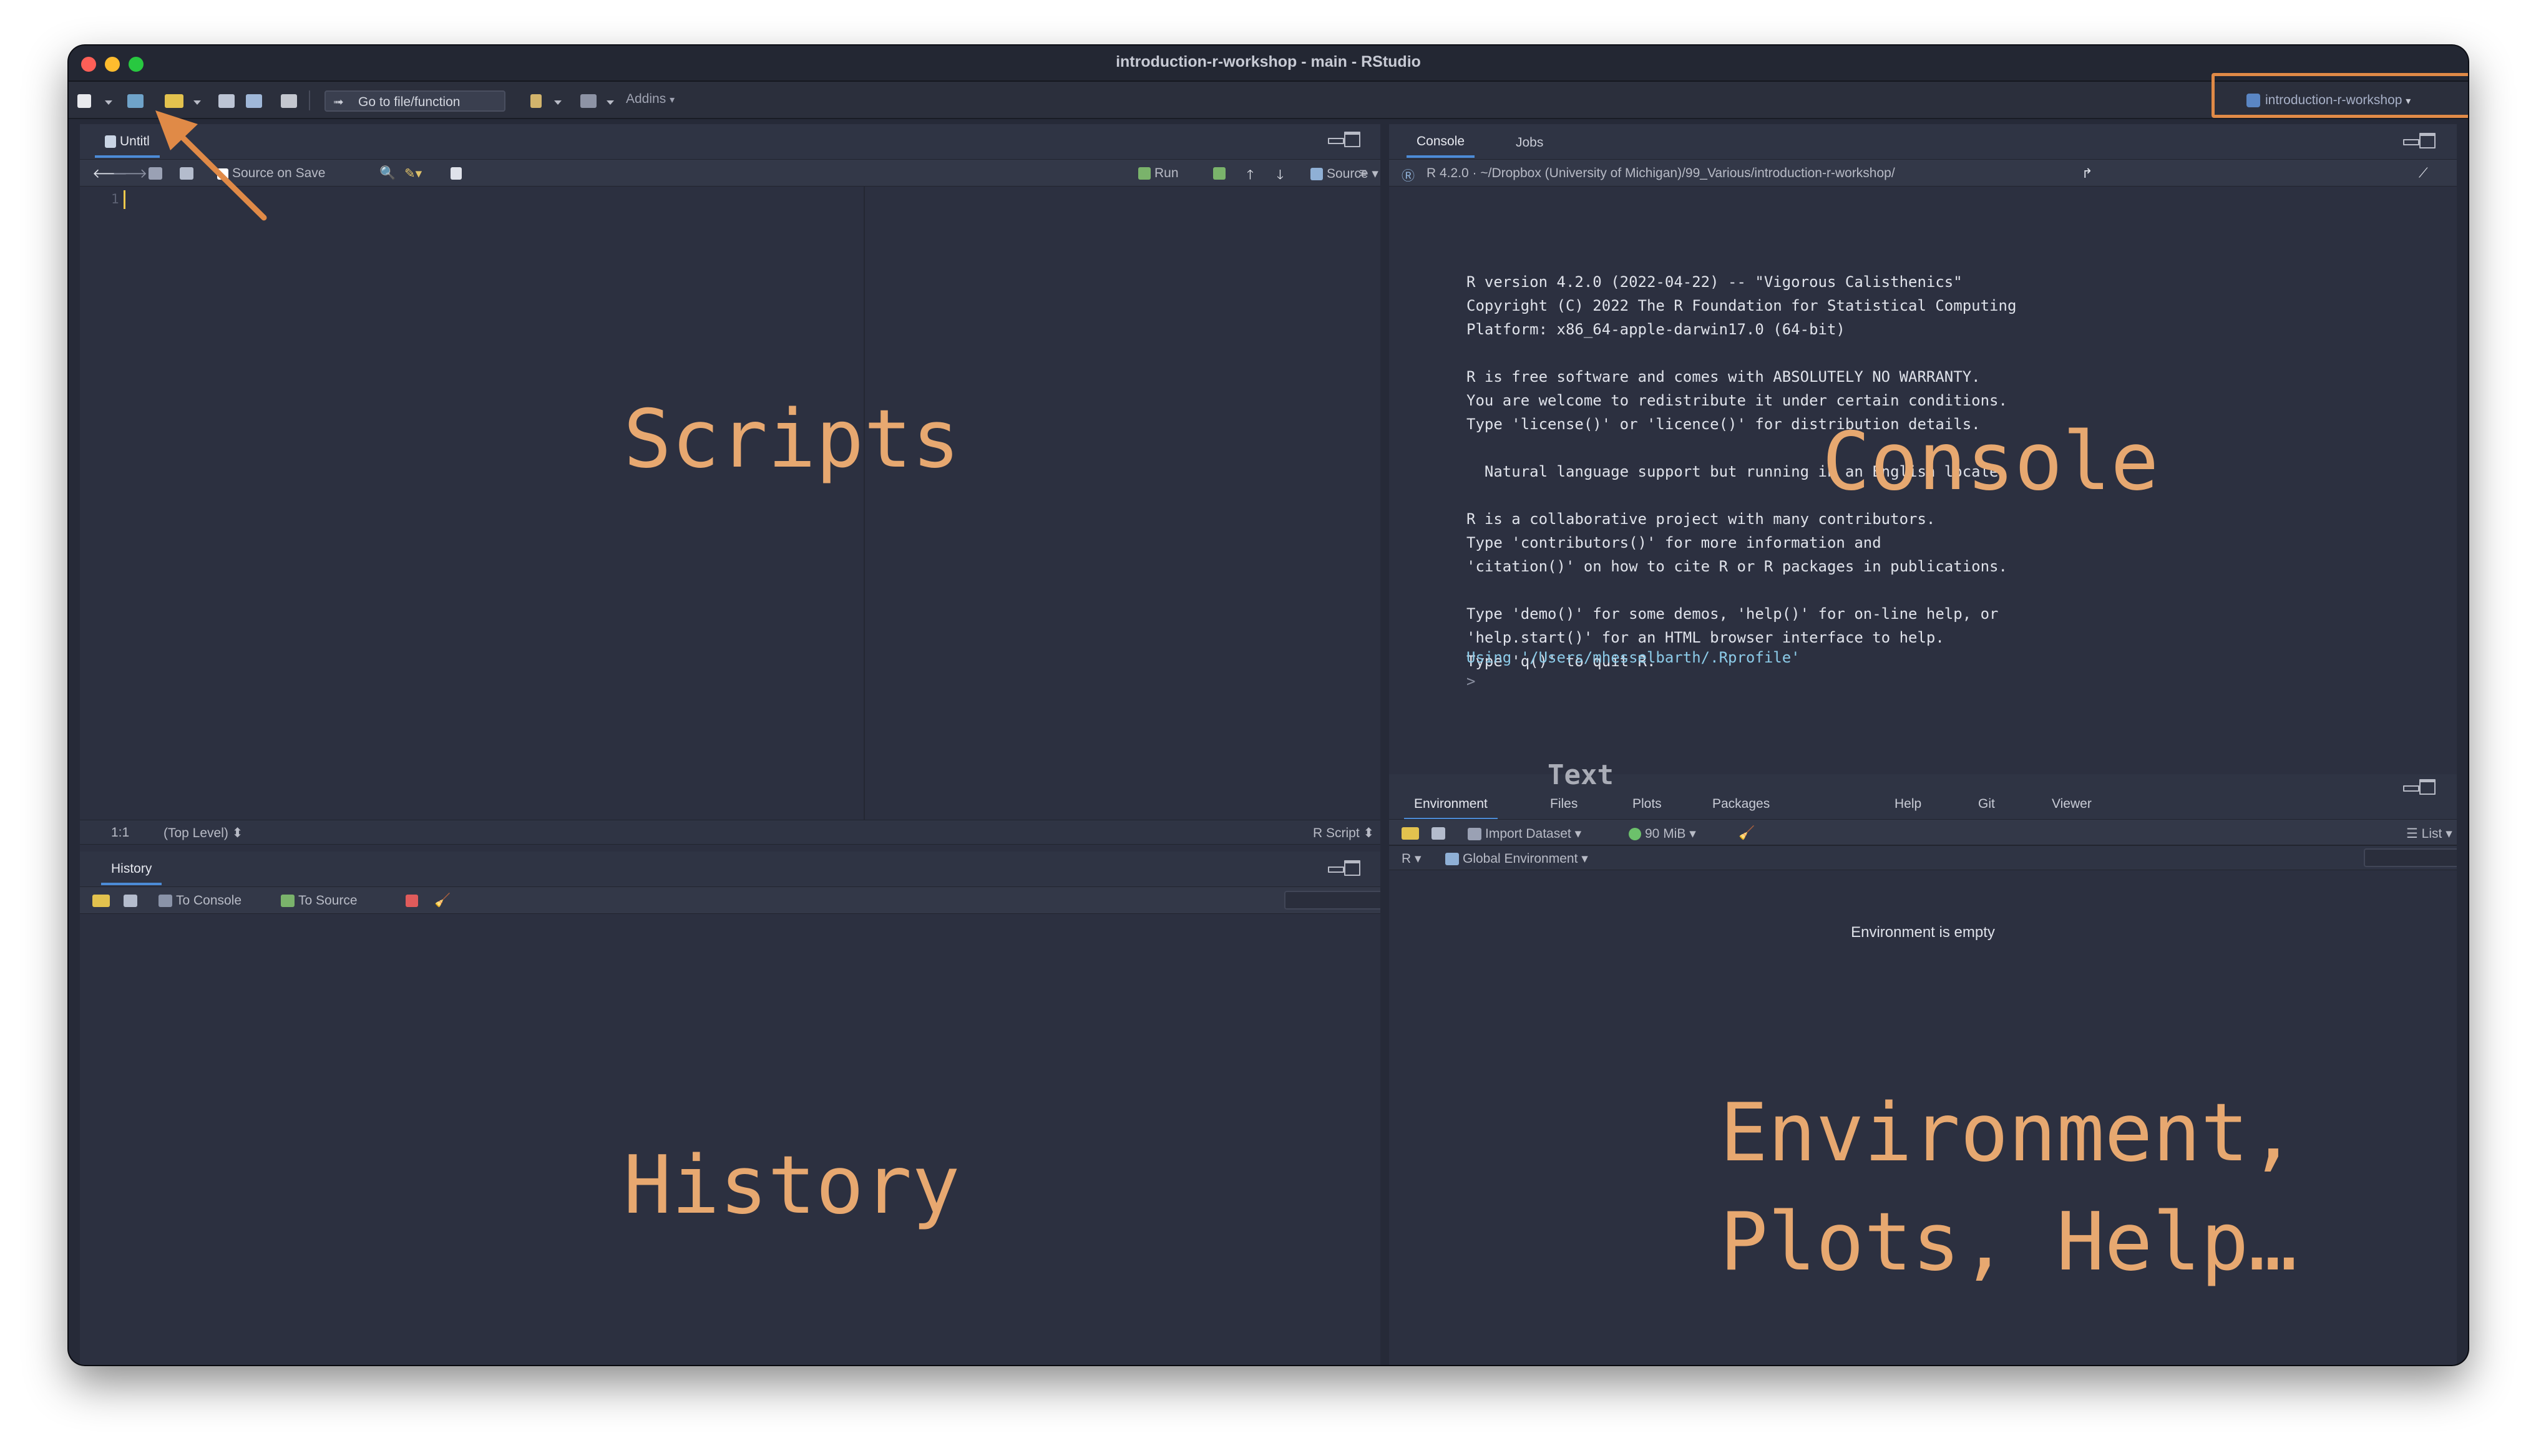  What do you see at coordinates (1471, 681) in the screenshot?
I see `console-prompt: >` at bounding box center [1471, 681].